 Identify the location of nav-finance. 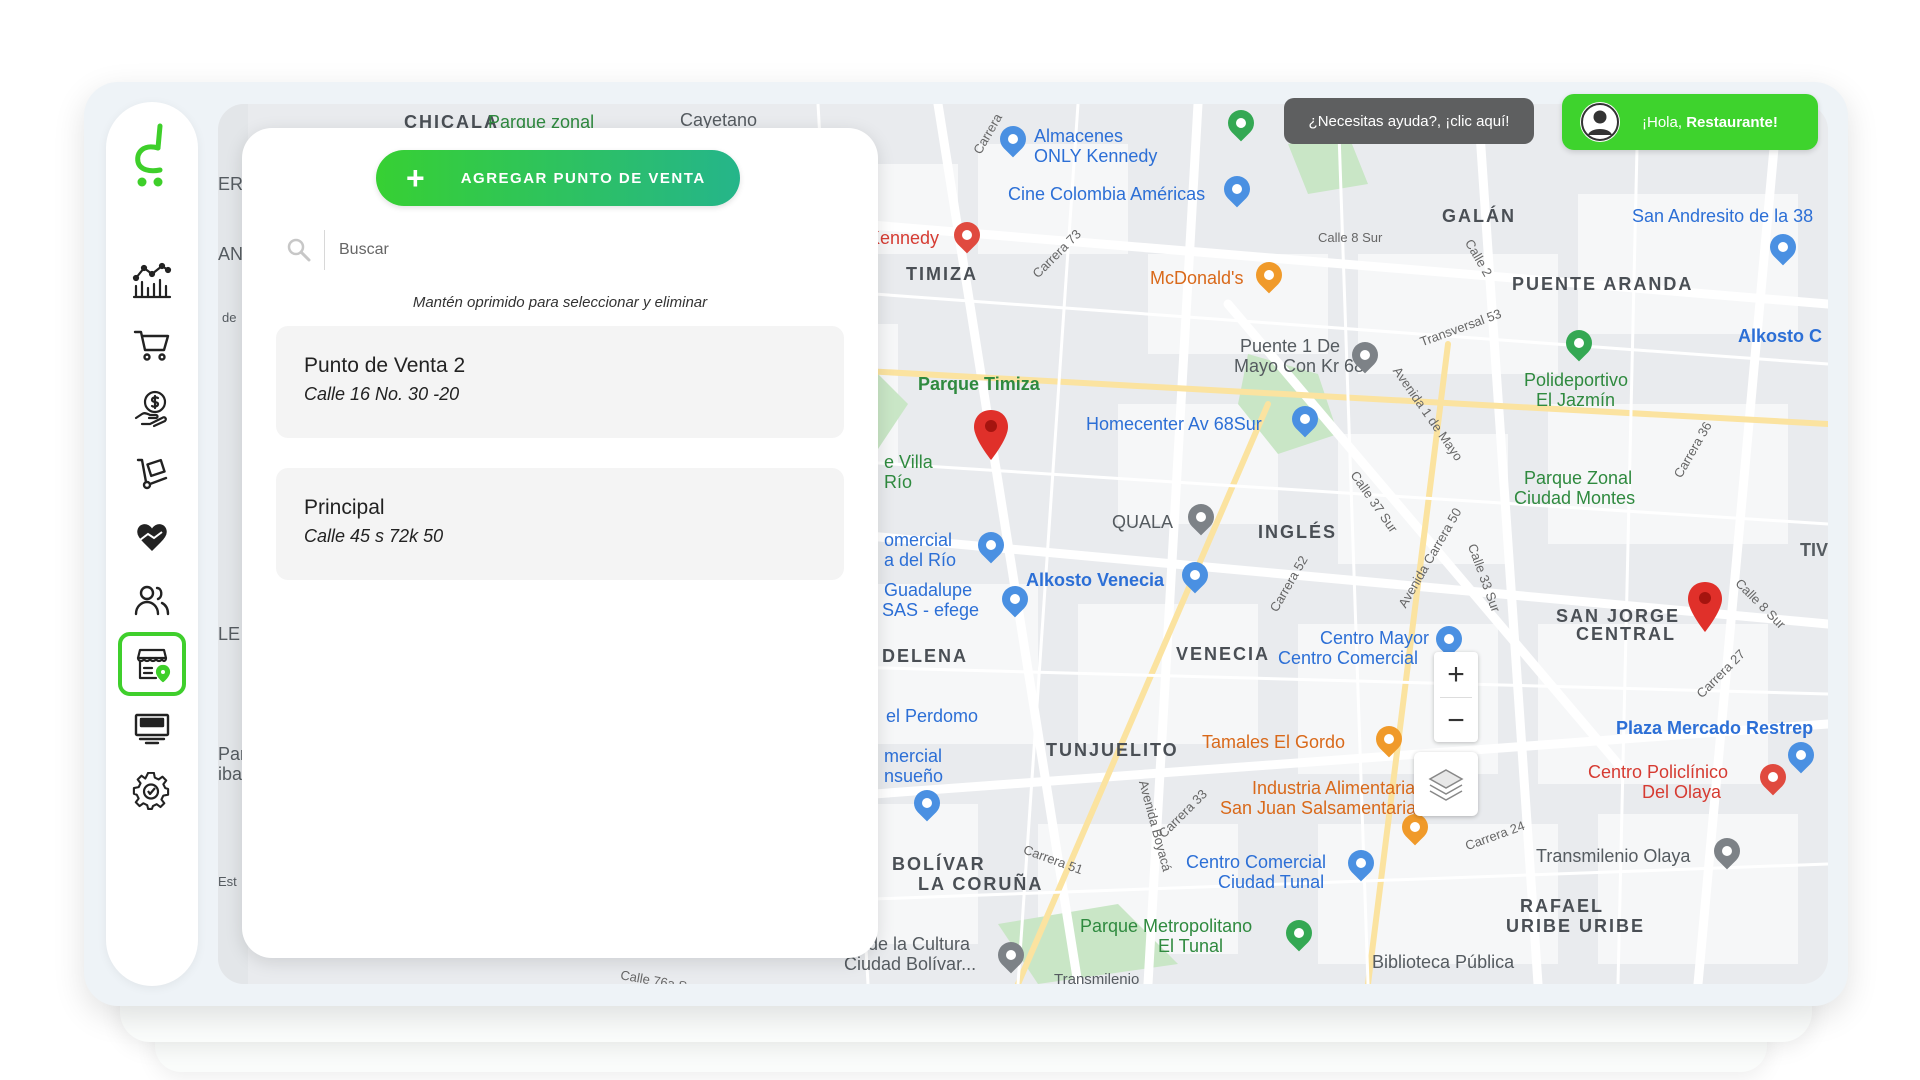
(152, 408).